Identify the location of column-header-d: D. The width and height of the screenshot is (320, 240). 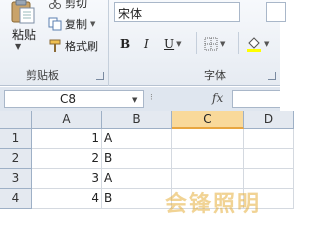
(269, 120).